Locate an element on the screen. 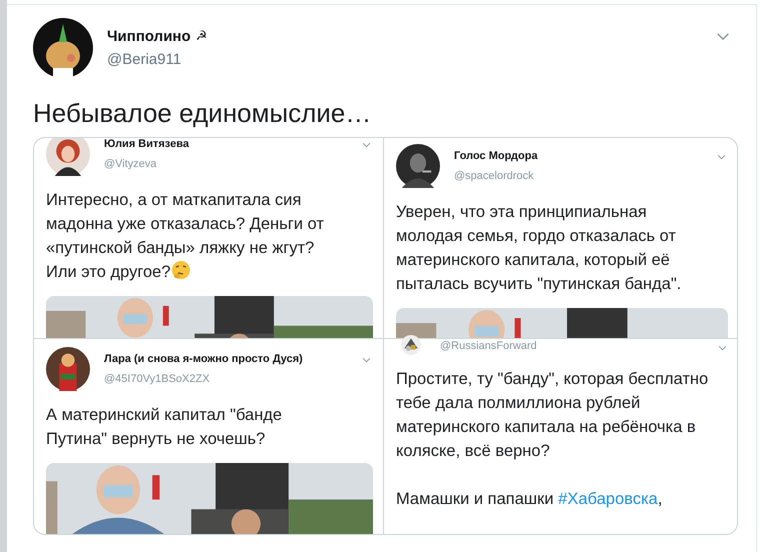 The image size is (781, 552). hashtag-link: #Хабаровска is located at coordinates (608, 499).